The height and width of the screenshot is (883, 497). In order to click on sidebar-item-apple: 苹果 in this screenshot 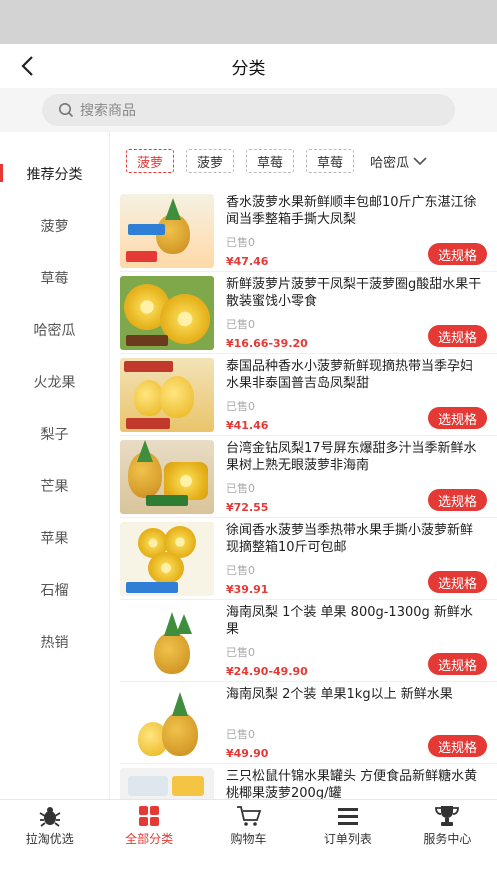, I will do `click(54, 538)`.